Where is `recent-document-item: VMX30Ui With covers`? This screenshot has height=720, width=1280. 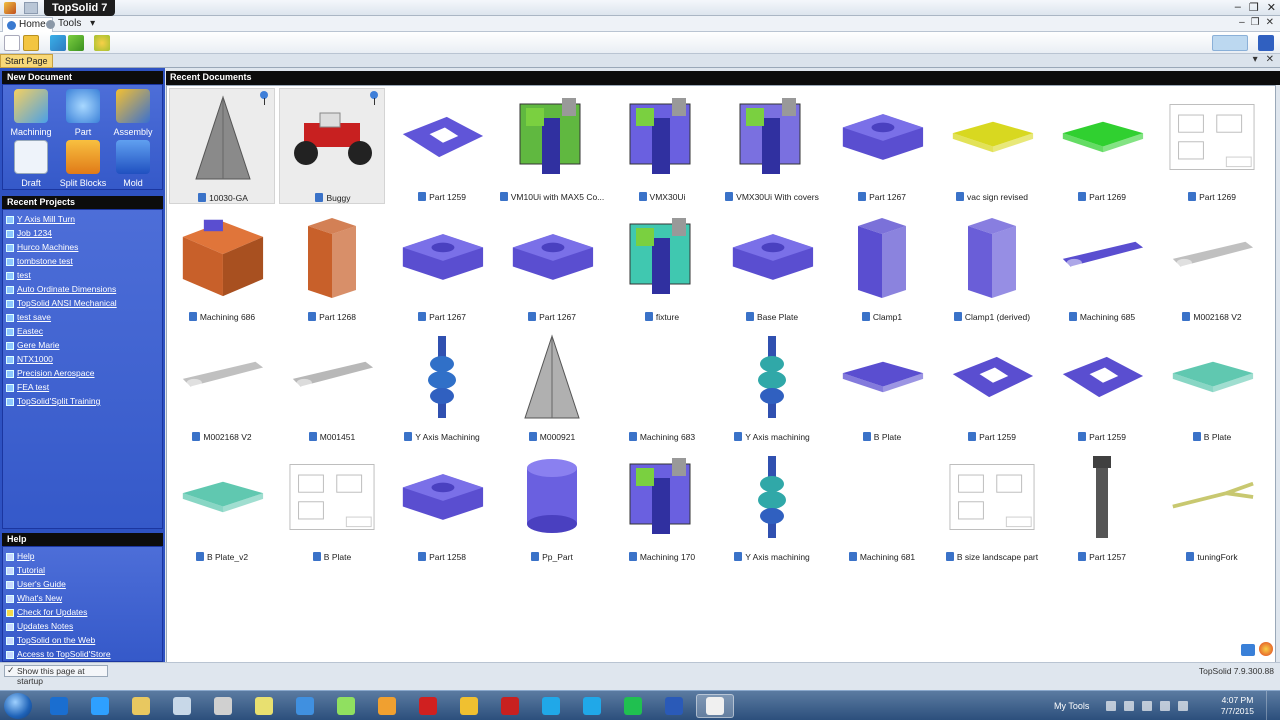
recent-document-item: VMX30Ui With covers is located at coordinates (772, 146).